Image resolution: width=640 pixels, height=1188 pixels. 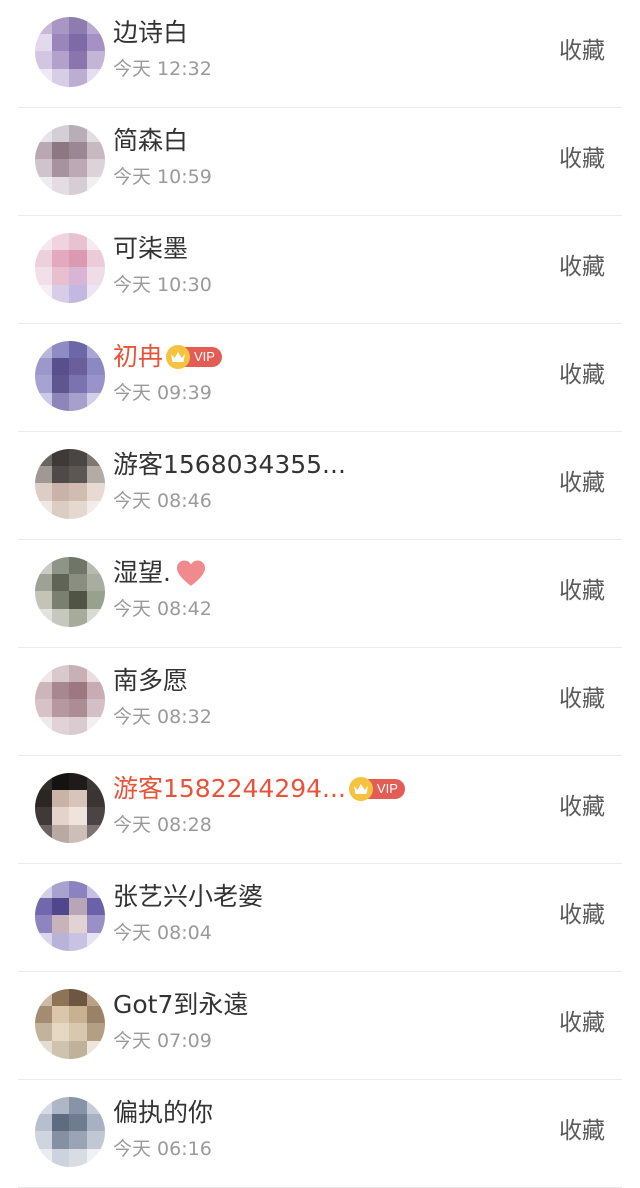 What do you see at coordinates (160, 573) in the screenshot?
I see `user-name: 湿望.` at bounding box center [160, 573].